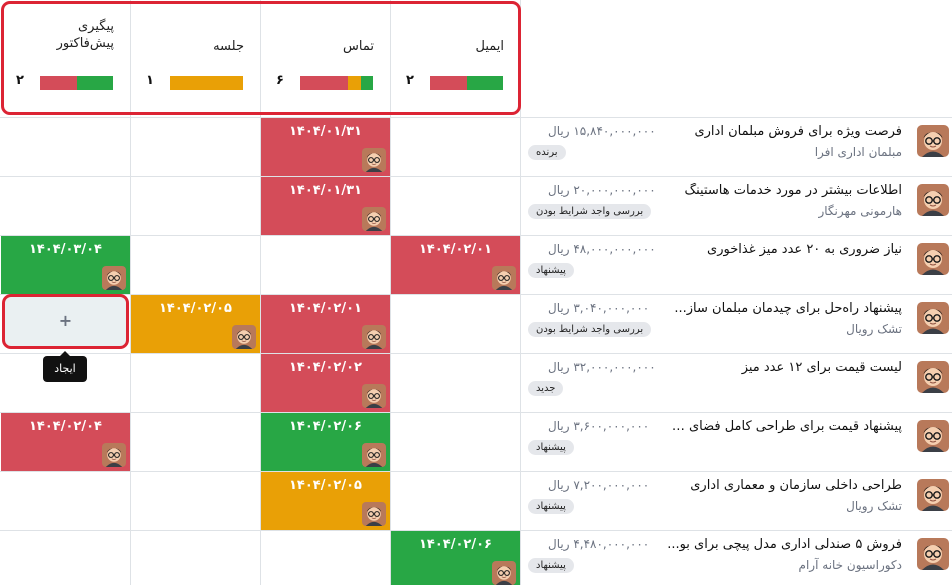  Describe the element at coordinates (85, 43) in the screenshot. I see `column-title-line: پیش‌فاکتور` at that location.